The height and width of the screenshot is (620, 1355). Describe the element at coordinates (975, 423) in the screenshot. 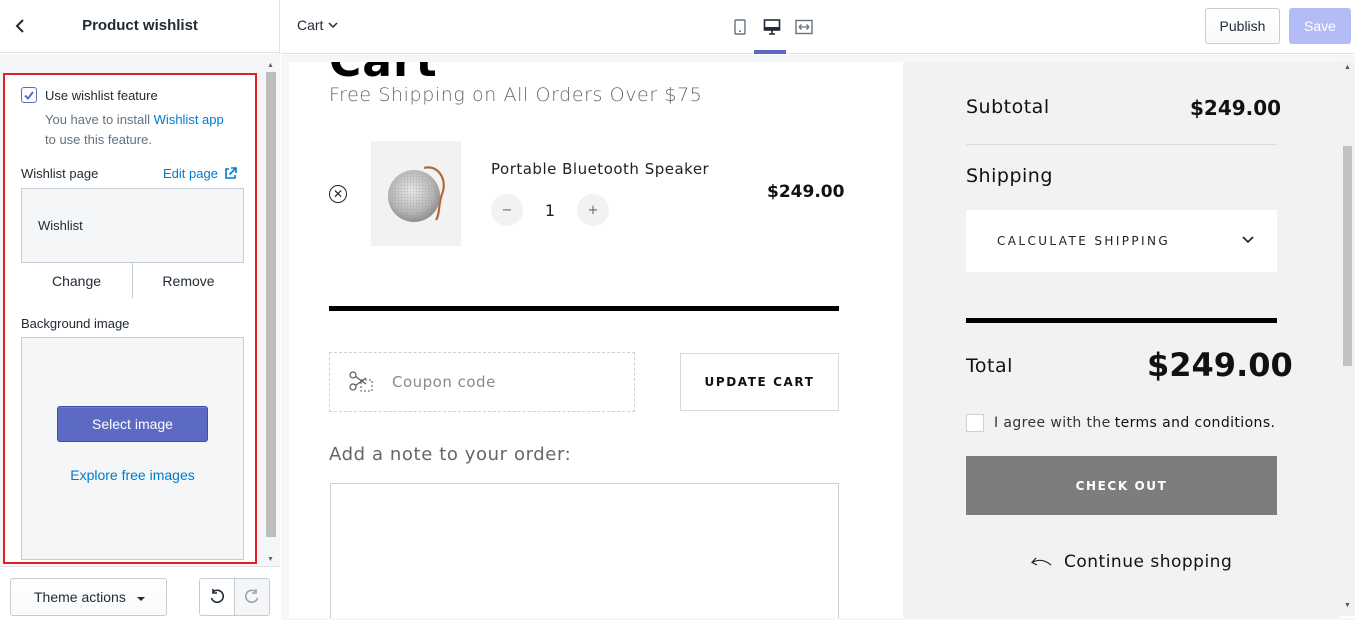

I see `terms-checkbox` at that location.